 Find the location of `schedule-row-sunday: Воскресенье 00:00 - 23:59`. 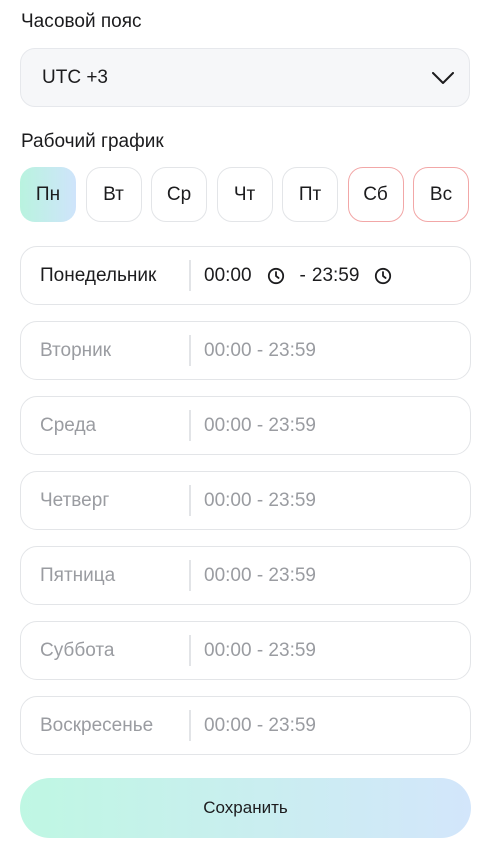

schedule-row-sunday: Воскресенье 00:00 - 23:59 is located at coordinates (245, 725).